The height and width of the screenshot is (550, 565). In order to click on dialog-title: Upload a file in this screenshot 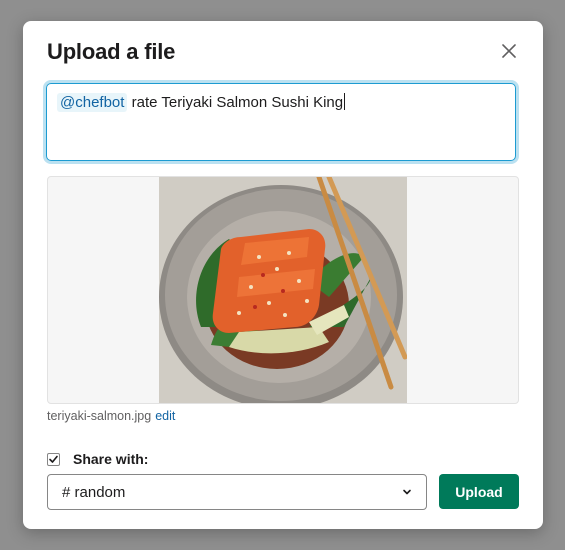, I will do `click(111, 51)`.